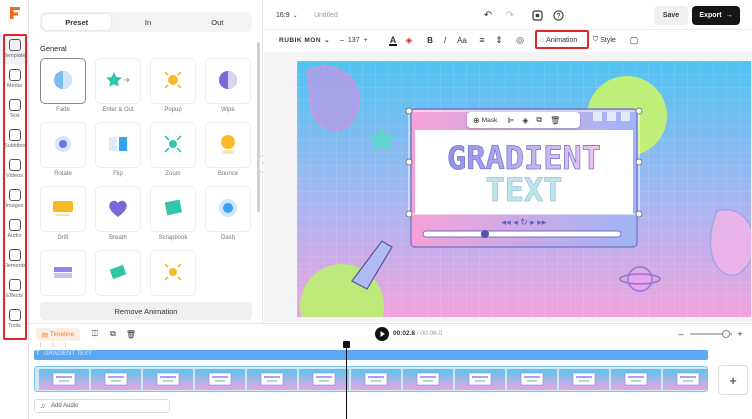  I want to click on timeline-toggle: ▤ Timeline, so click(58, 334).